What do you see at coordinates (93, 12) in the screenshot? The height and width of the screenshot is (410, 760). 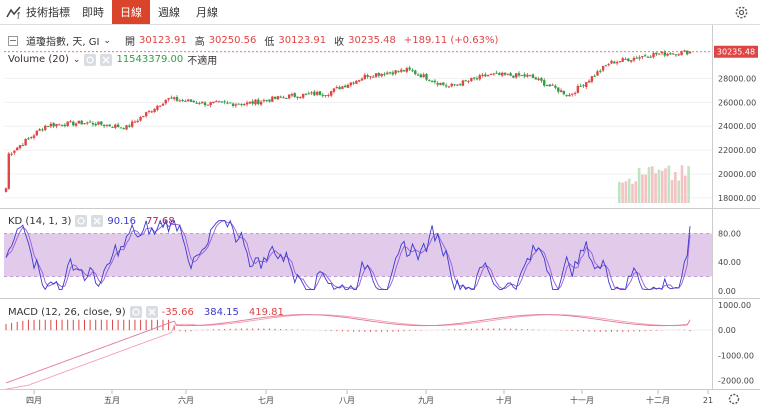 I see `tab-0: 即時` at bounding box center [93, 12].